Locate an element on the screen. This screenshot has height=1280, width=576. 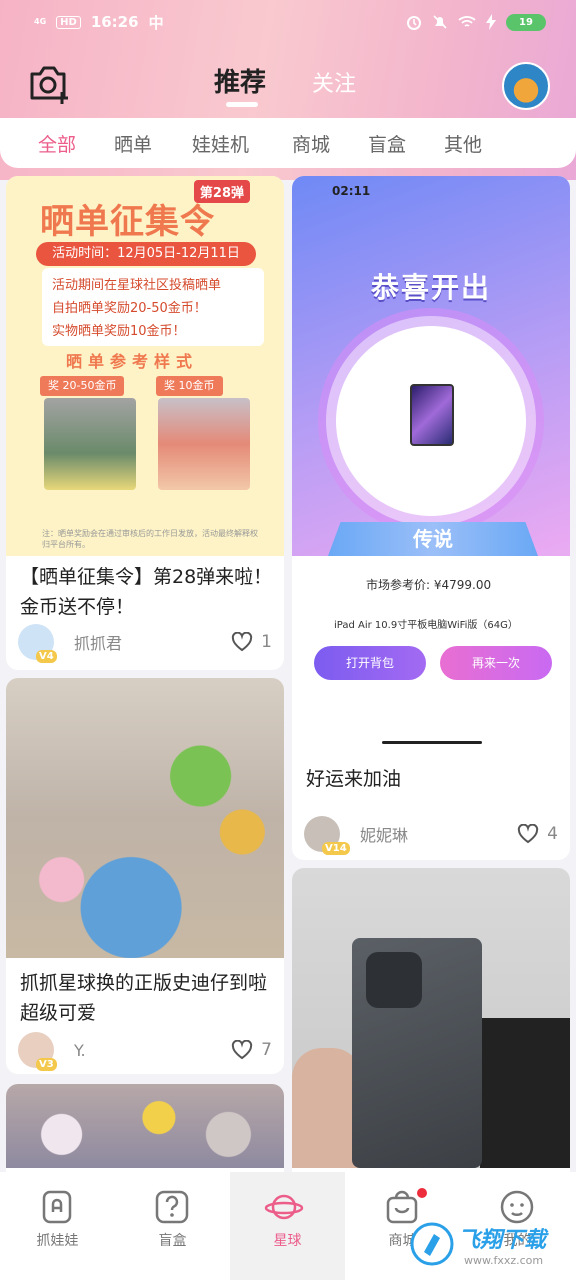
post-title: 【晒单征集令】第28弹来啦！金币送不停！ is located at coordinates (146, 592).